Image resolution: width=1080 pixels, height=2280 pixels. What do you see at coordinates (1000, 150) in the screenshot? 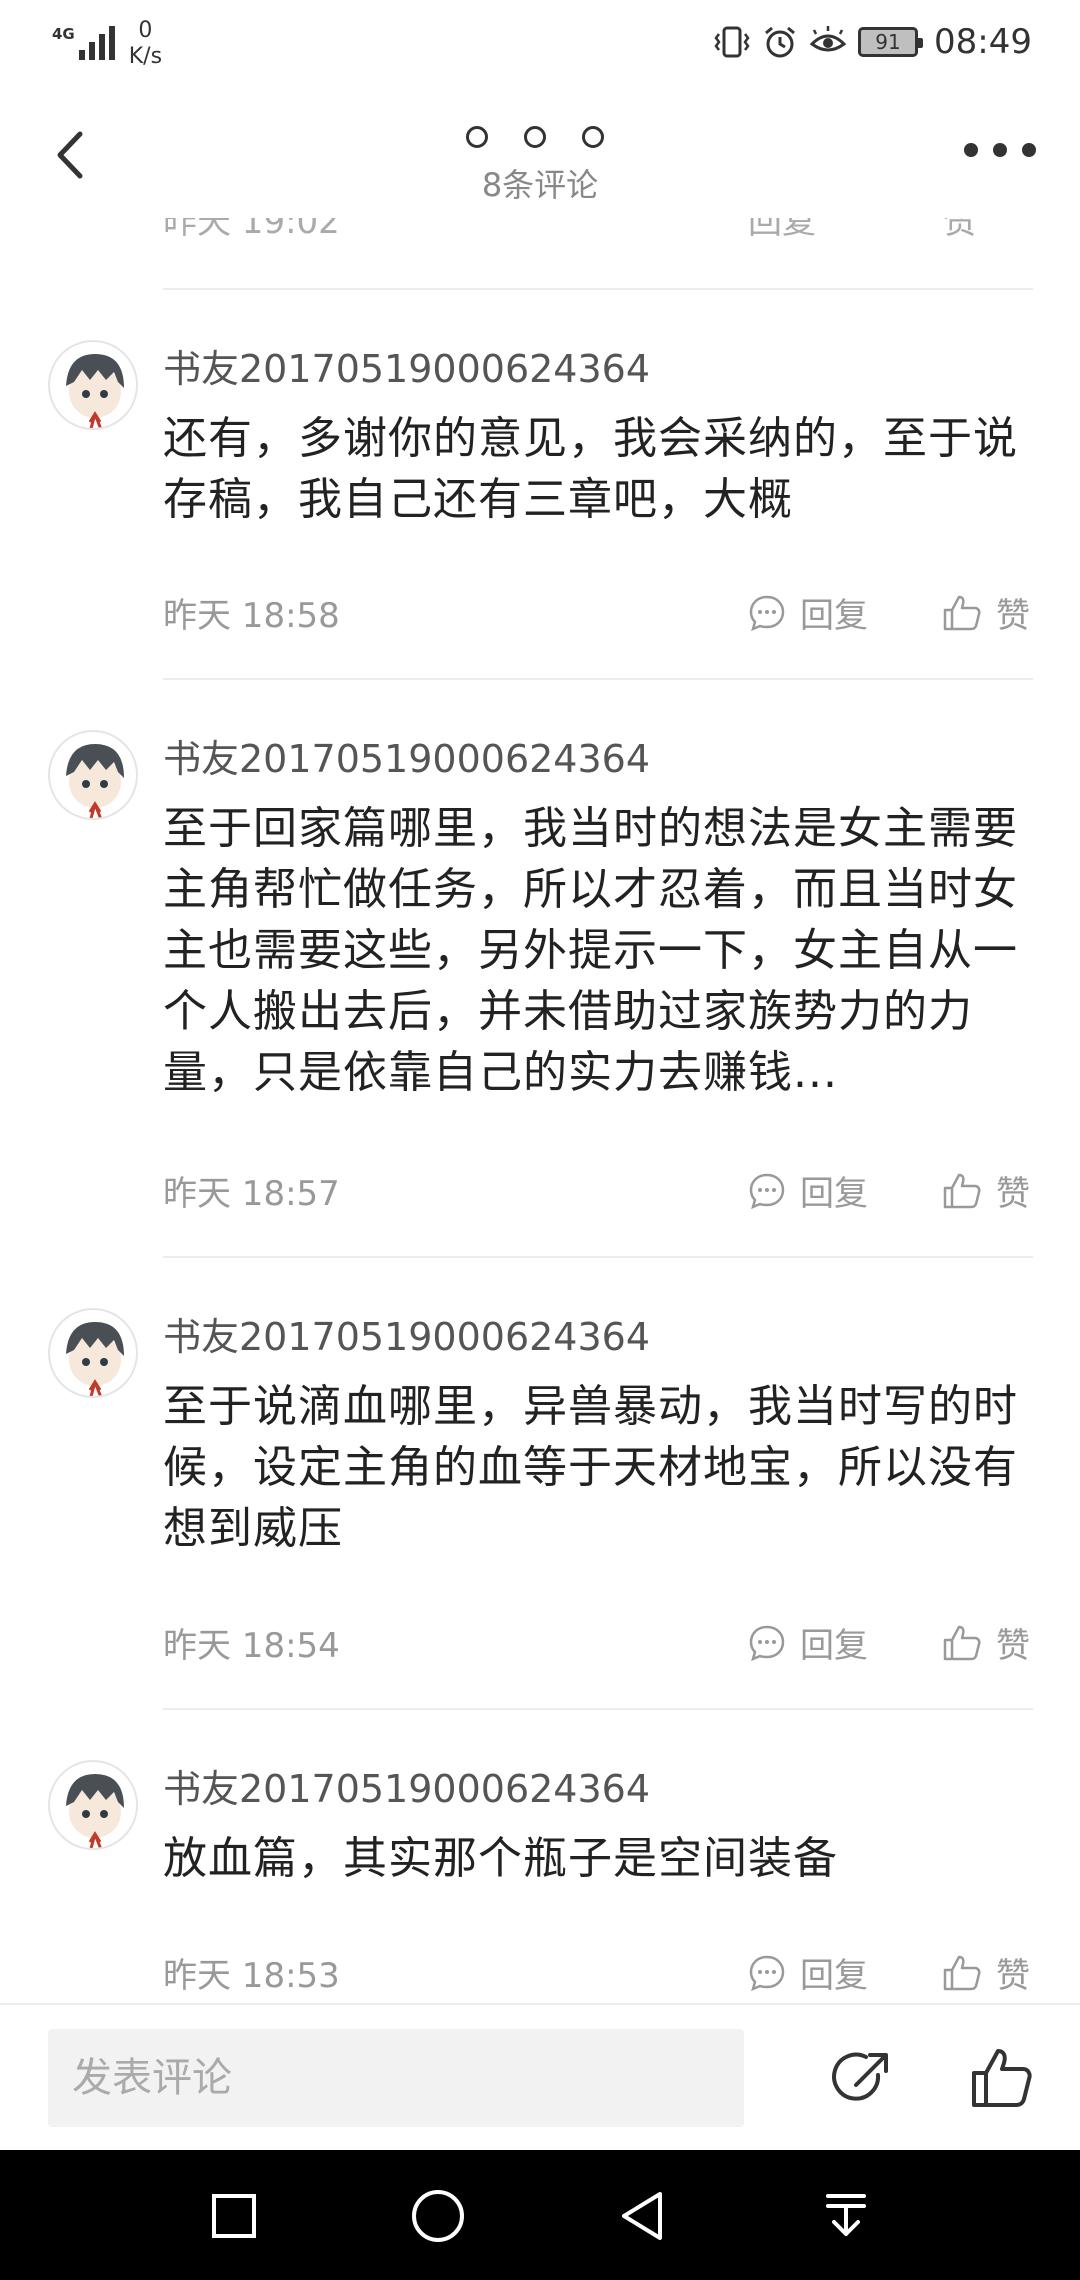
I see `more-options-icon` at bounding box center [1000, 150].